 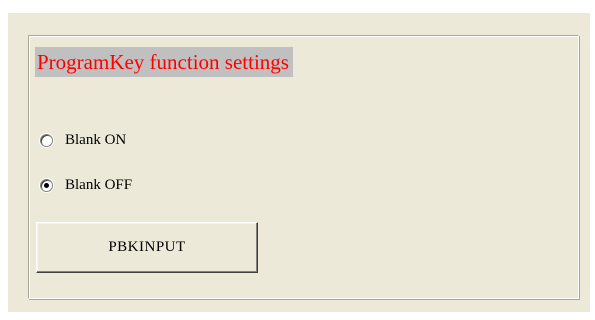 I want to click on radio-blank-off: Blank OFF, so click(x=86, y=185).